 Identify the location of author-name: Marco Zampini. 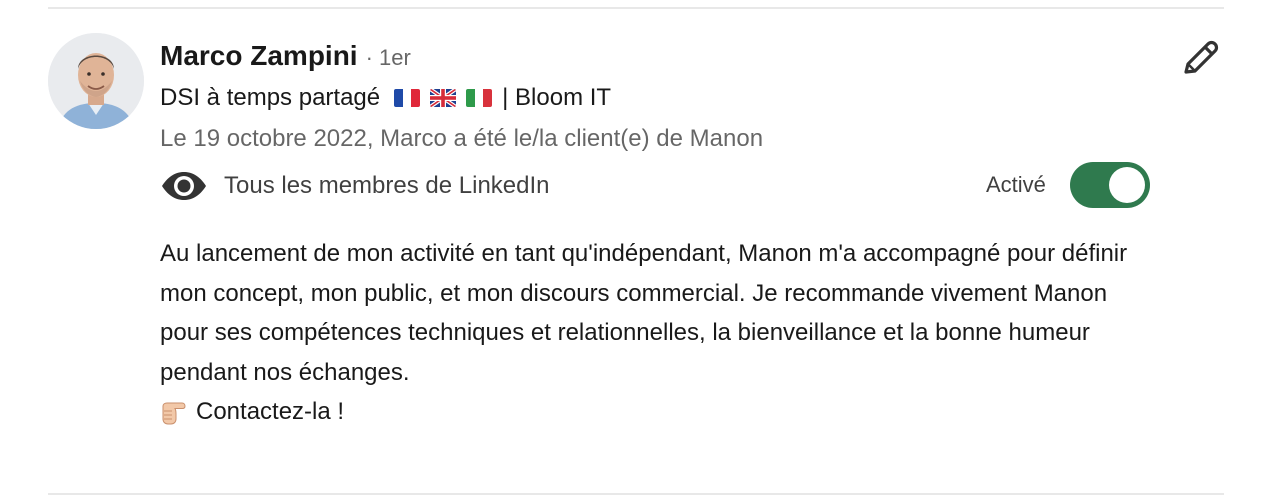
(259, 56).